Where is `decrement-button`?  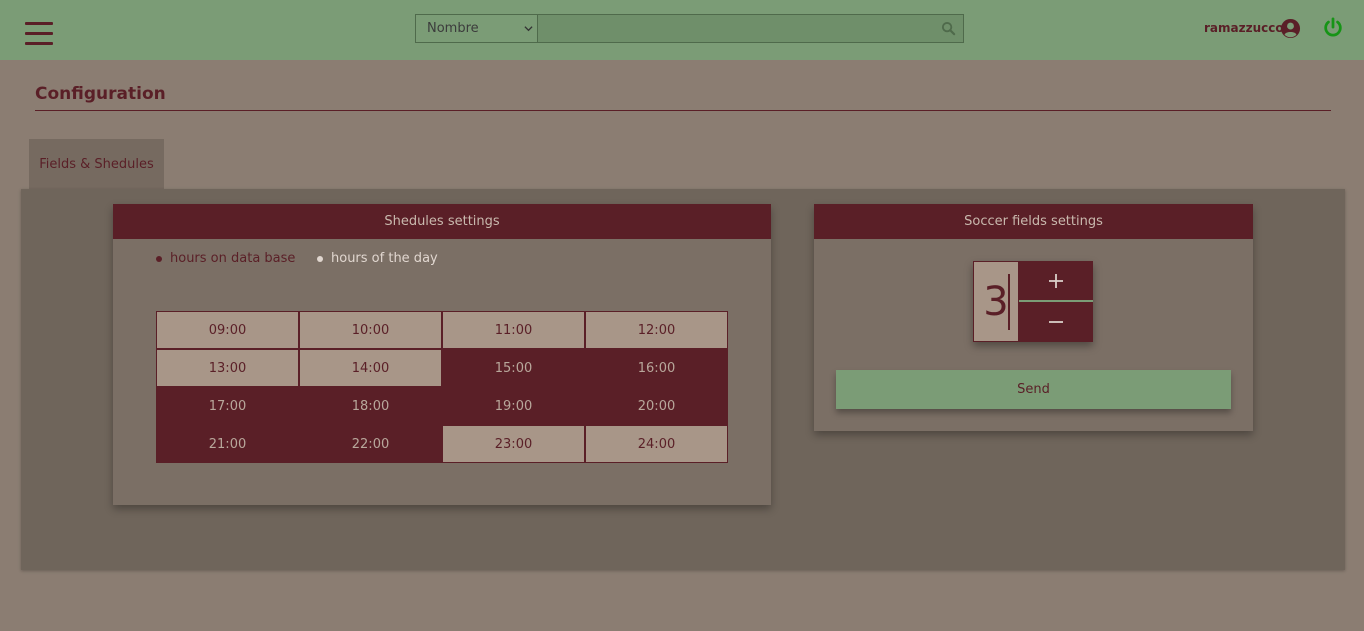
decrement-button is located at coordinates (1056, 322).